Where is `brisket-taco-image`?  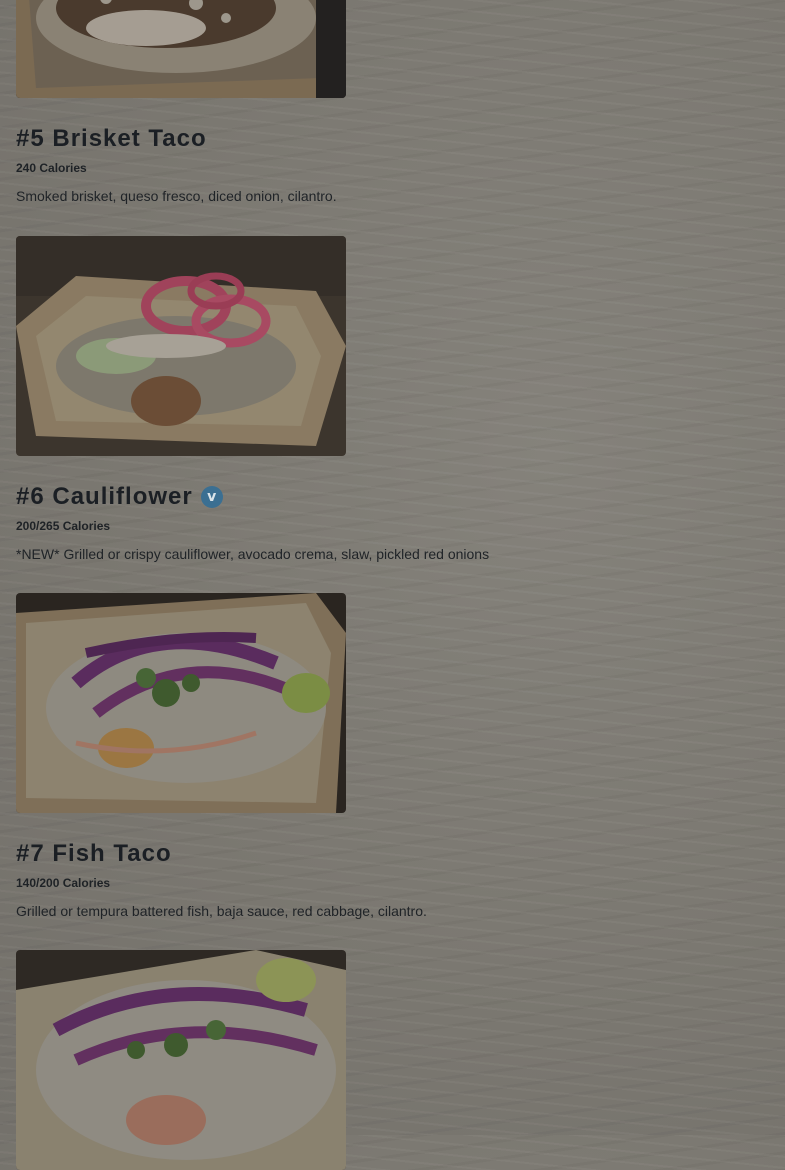
brisket-taco-image is located at coordinates (181, 49).